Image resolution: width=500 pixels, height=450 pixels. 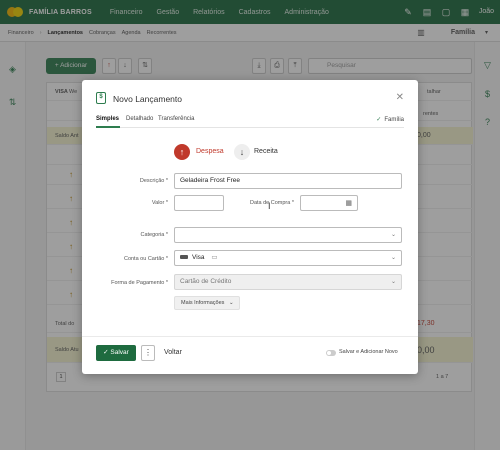 What do you see at coordinates (139, 283) in the screenshot?
I see `forma-pagamento-label: Forma de Pagamento *` at bounding box center [139, 283].